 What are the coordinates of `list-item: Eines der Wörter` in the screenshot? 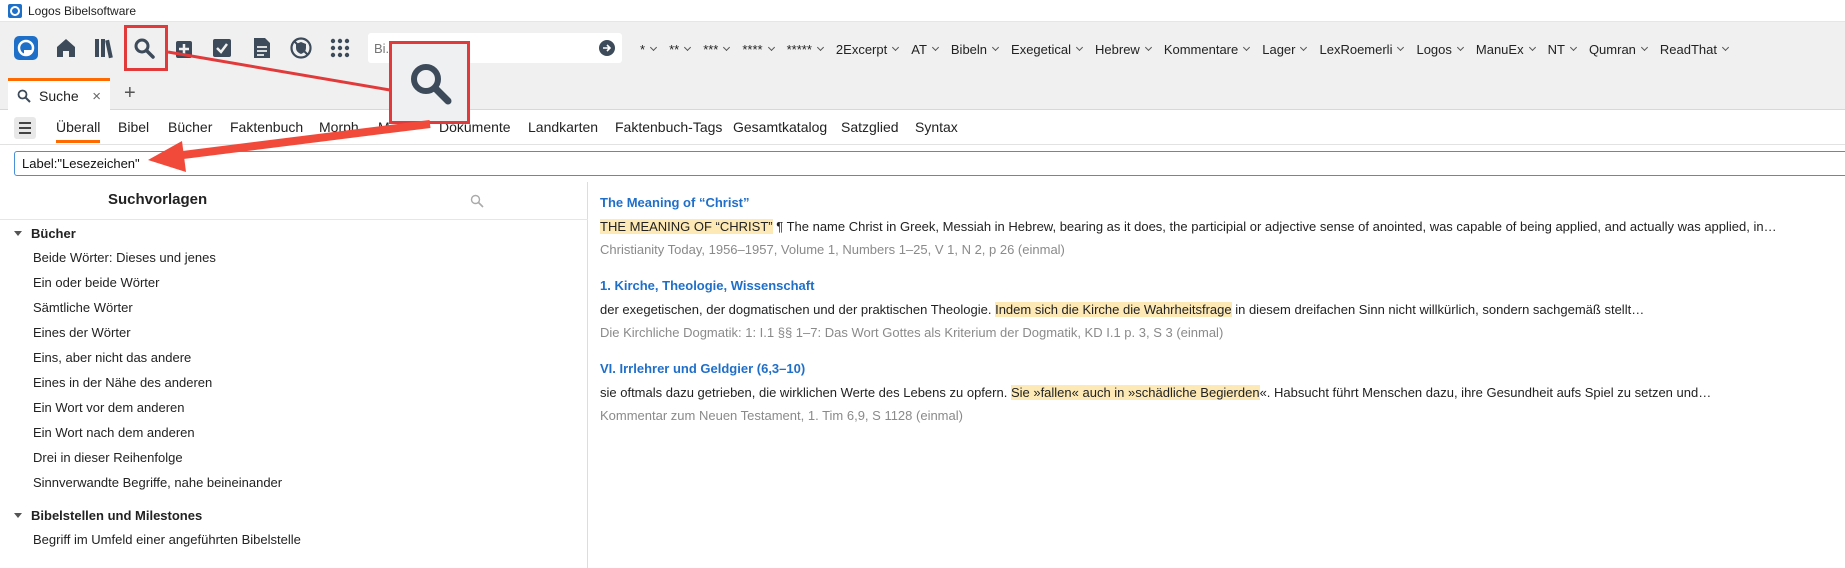 It's located at (82, 332).